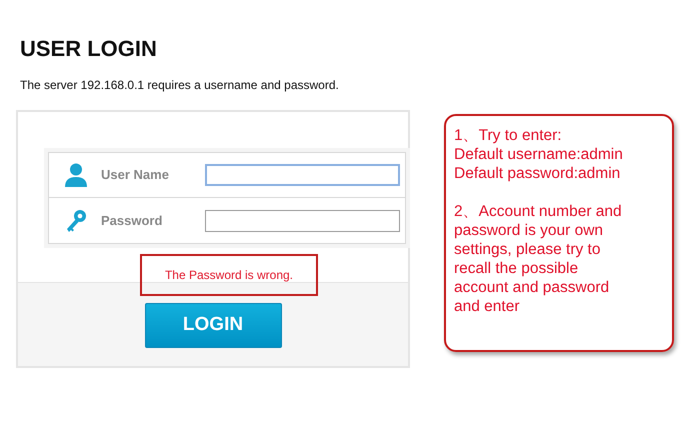  I want to click on server-message: The server 192.168.0.1 requires a username and password., so click(180, 85).